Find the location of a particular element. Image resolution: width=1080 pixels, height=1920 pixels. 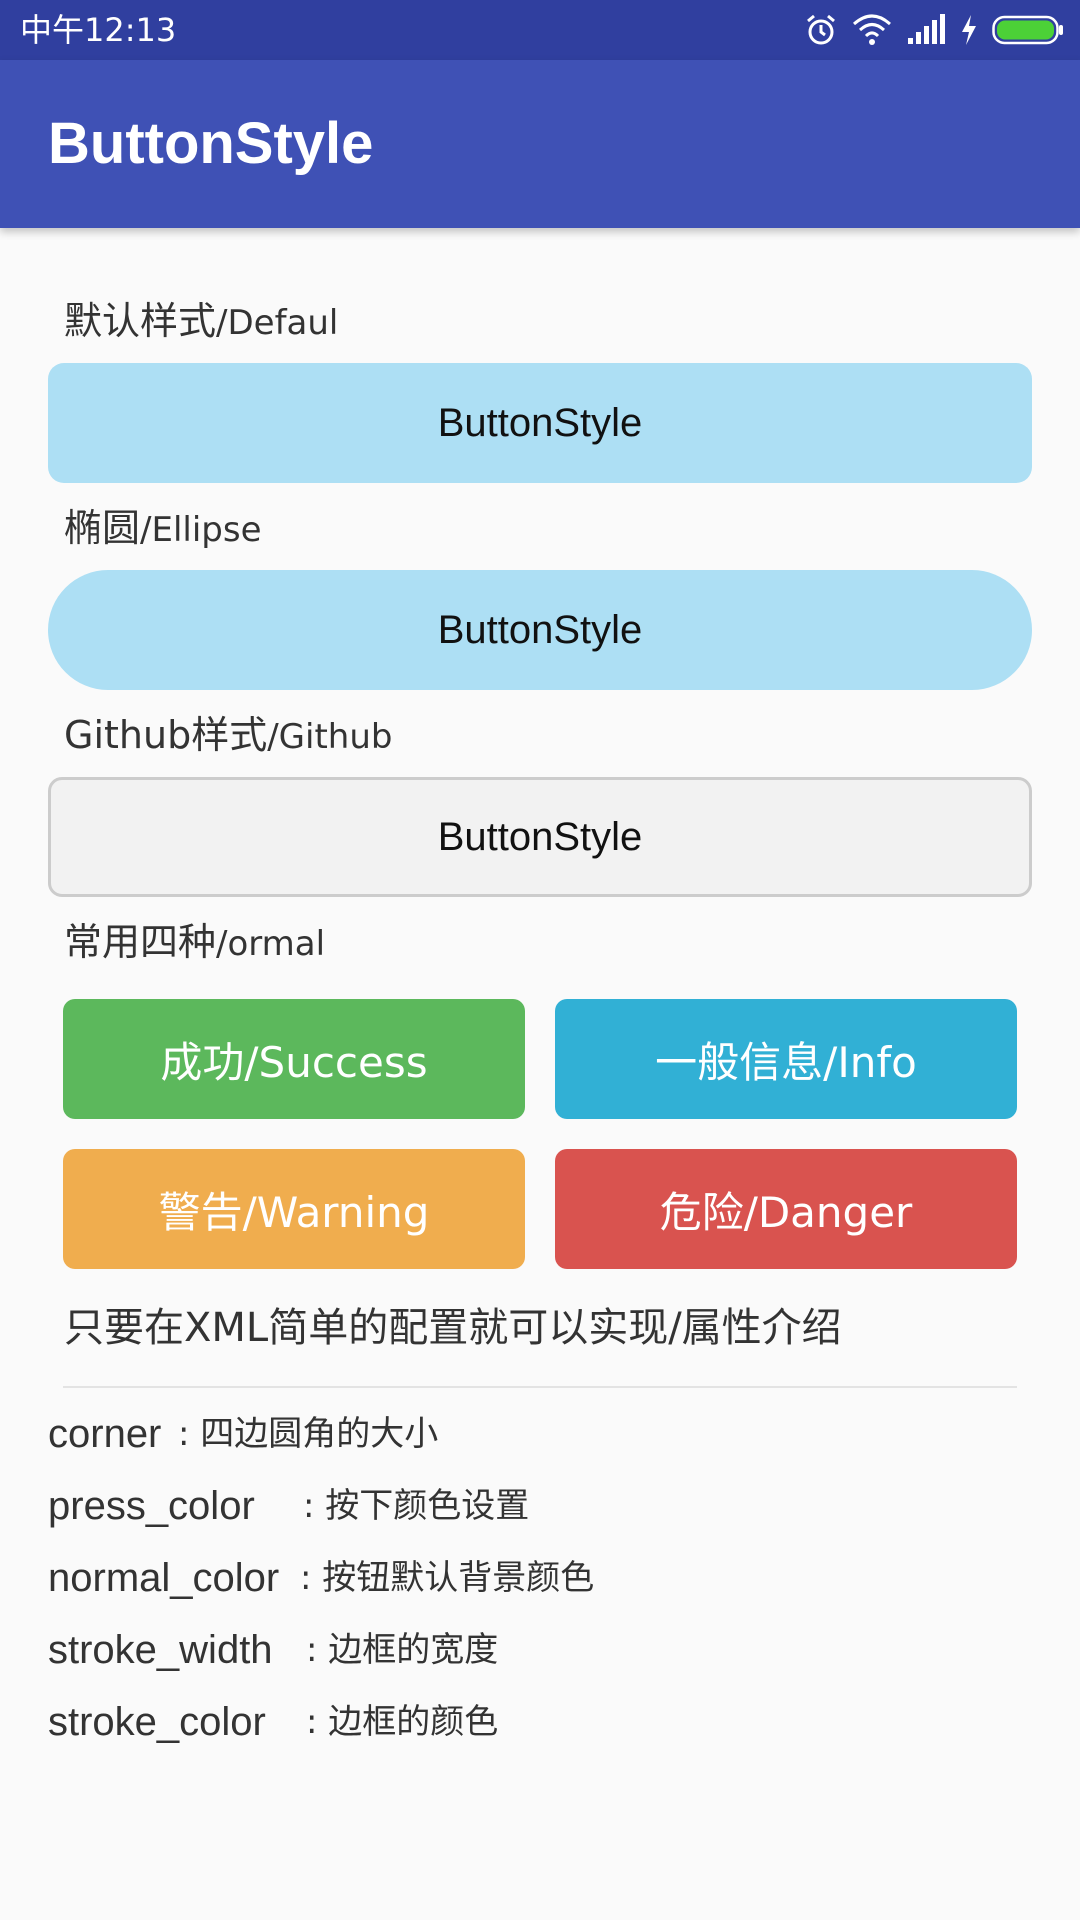

default-style-button: ButtonStyle is located at coordinates (540, 423).